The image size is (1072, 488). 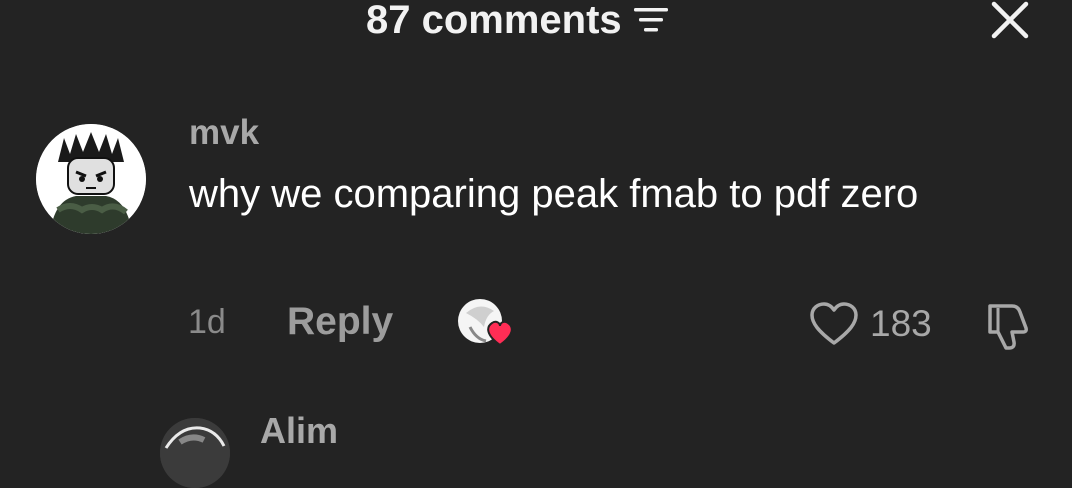 What do you see at coordinates (340, 322) in the screenshot?
I see `reply-button: Reply` at bounding box center [340, 322].